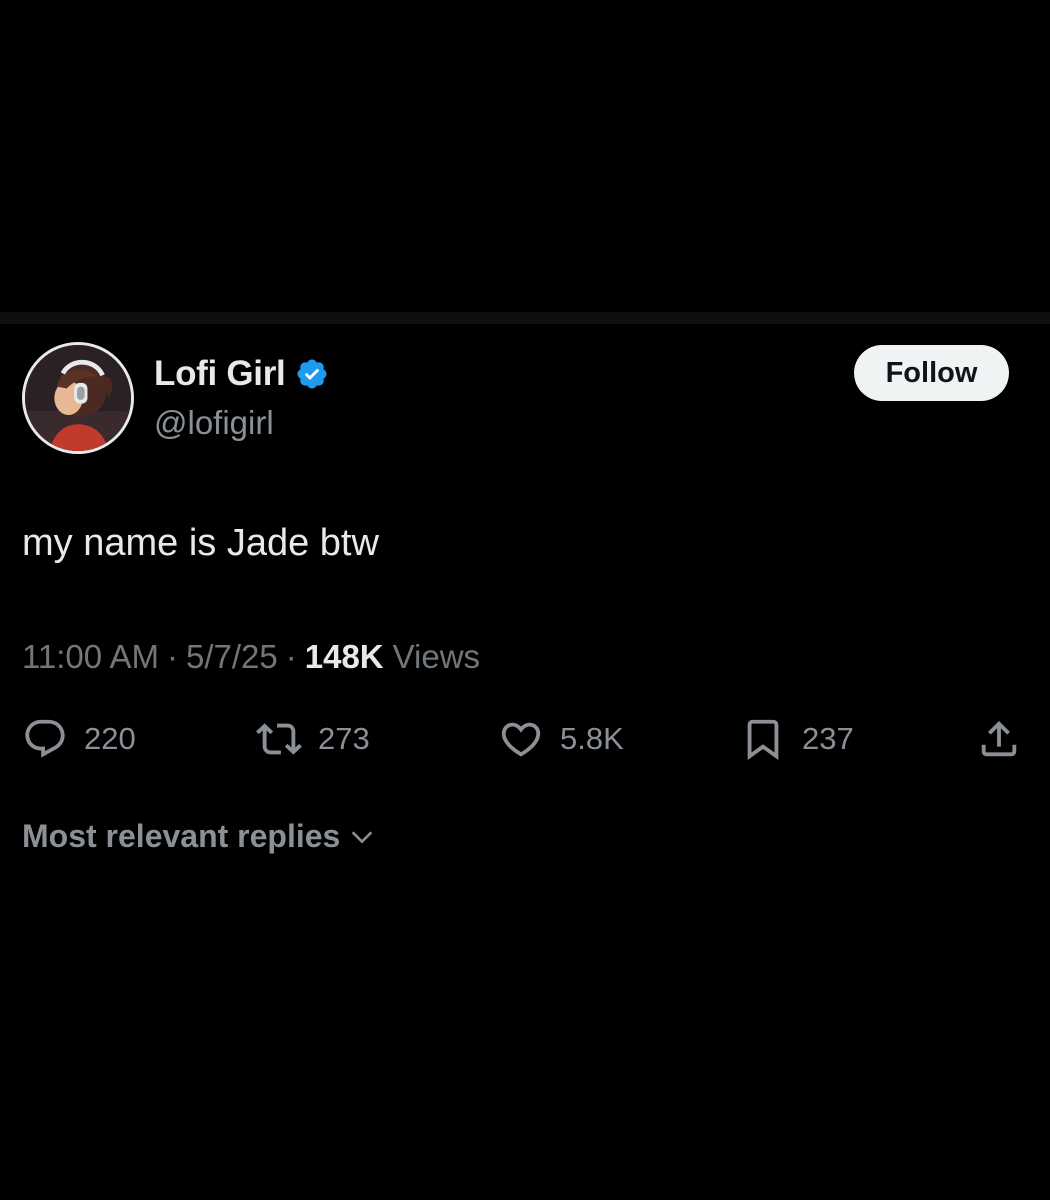  Describe the element at coordinates (220, 374) in the screenshot. I see `display-name: Lofi Girl` at that location.